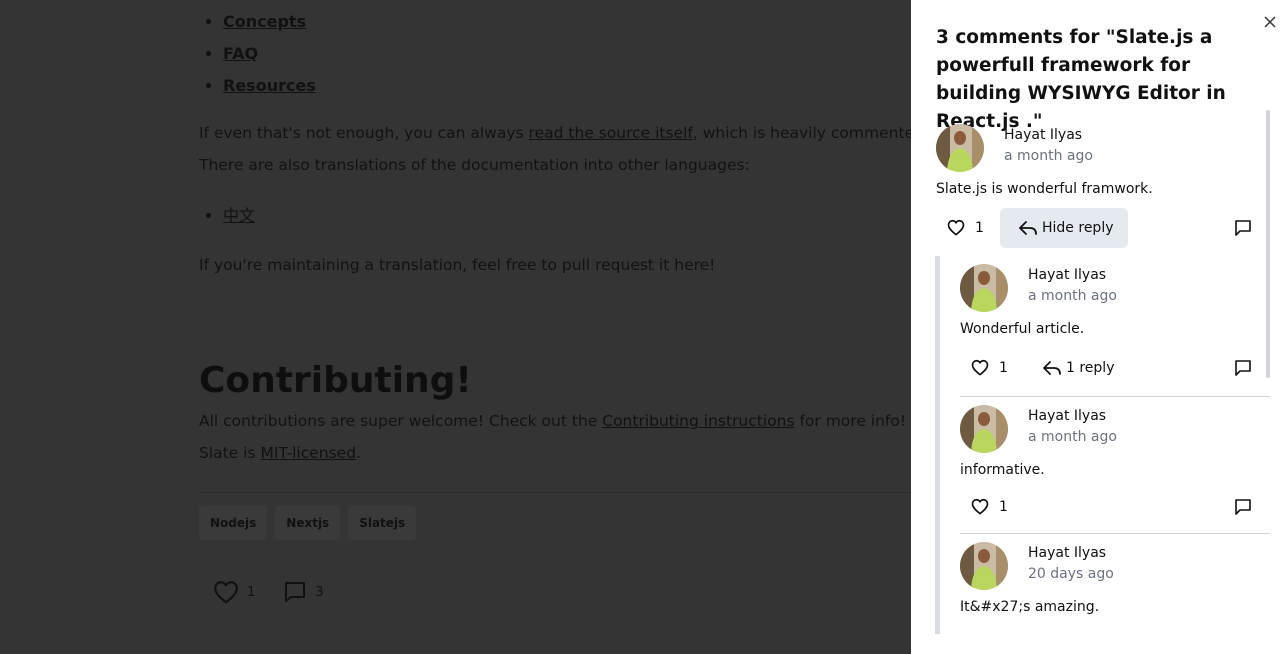 The height and width of the screenshot is (654, 1288). Describe the element at coordinates (1030, 607) in the screenshot. I see `comment-text: It&#x27;s amazing.` at that location.